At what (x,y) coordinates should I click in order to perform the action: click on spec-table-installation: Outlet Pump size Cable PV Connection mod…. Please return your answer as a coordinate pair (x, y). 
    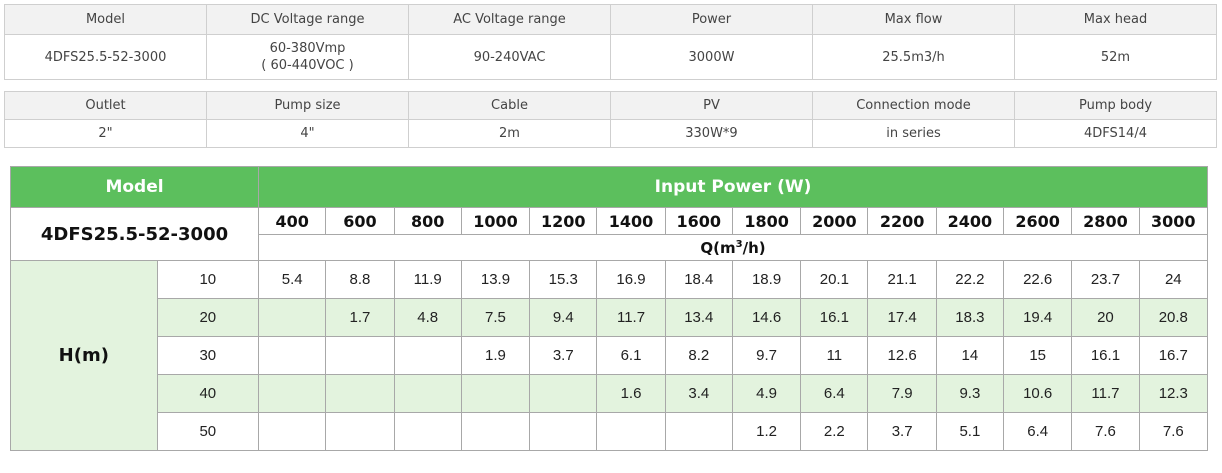
    Looking at the image, I should click on (610, 119).